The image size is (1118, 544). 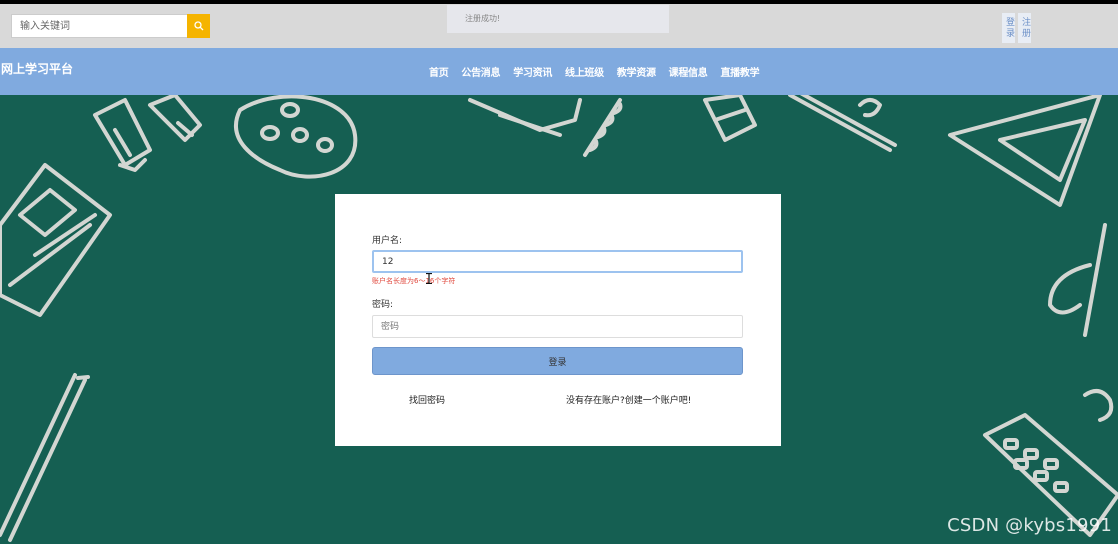 What do you see at coordinates (557, 361) in the screenshot?
I see `login-submit-button: 登录` at bounding box center [557, 361].